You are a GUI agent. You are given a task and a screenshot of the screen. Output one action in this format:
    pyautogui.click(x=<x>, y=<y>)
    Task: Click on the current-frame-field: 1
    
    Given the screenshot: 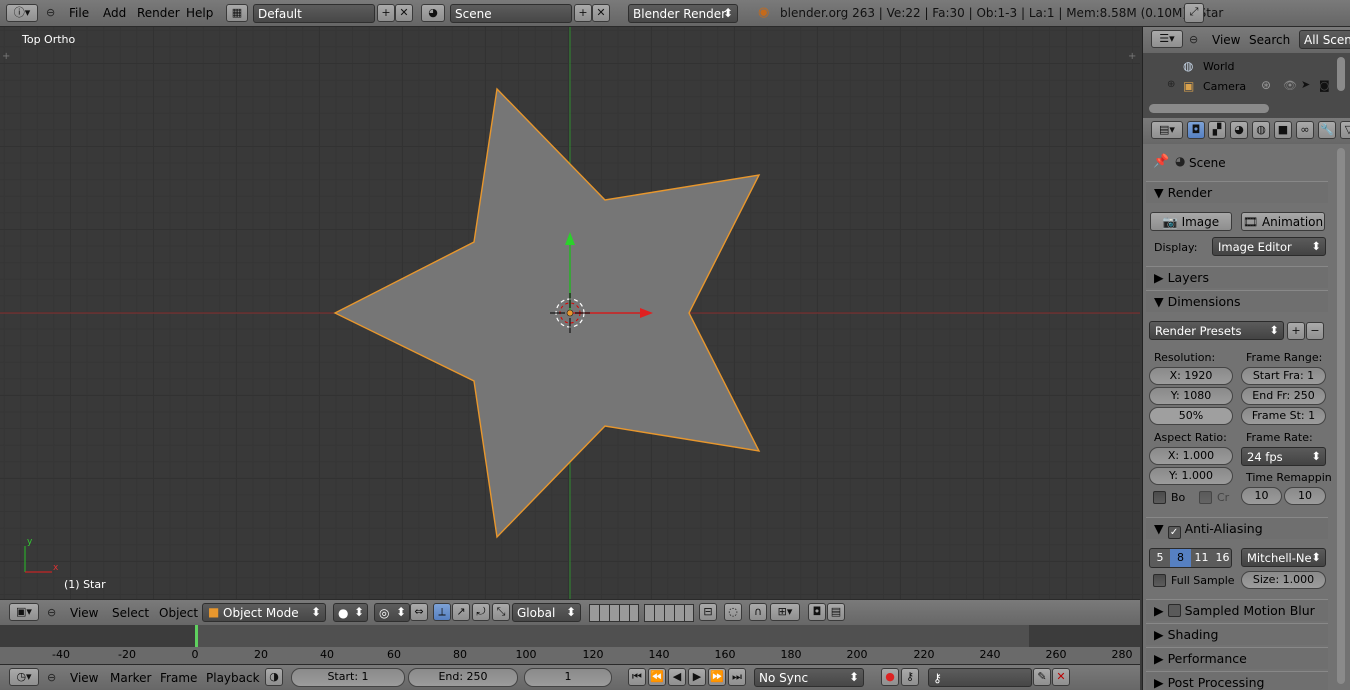 What is the action you would take?
    pyautogui.click(x=568, y=677)
    